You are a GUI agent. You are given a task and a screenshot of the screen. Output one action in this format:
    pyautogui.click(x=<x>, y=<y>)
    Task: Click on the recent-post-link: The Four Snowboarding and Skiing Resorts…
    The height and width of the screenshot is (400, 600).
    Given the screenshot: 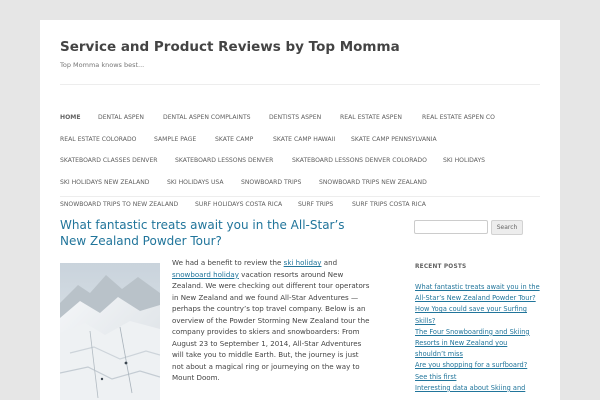 What is the action you would take?
    pyautogui.click(x=477, y=344)
    